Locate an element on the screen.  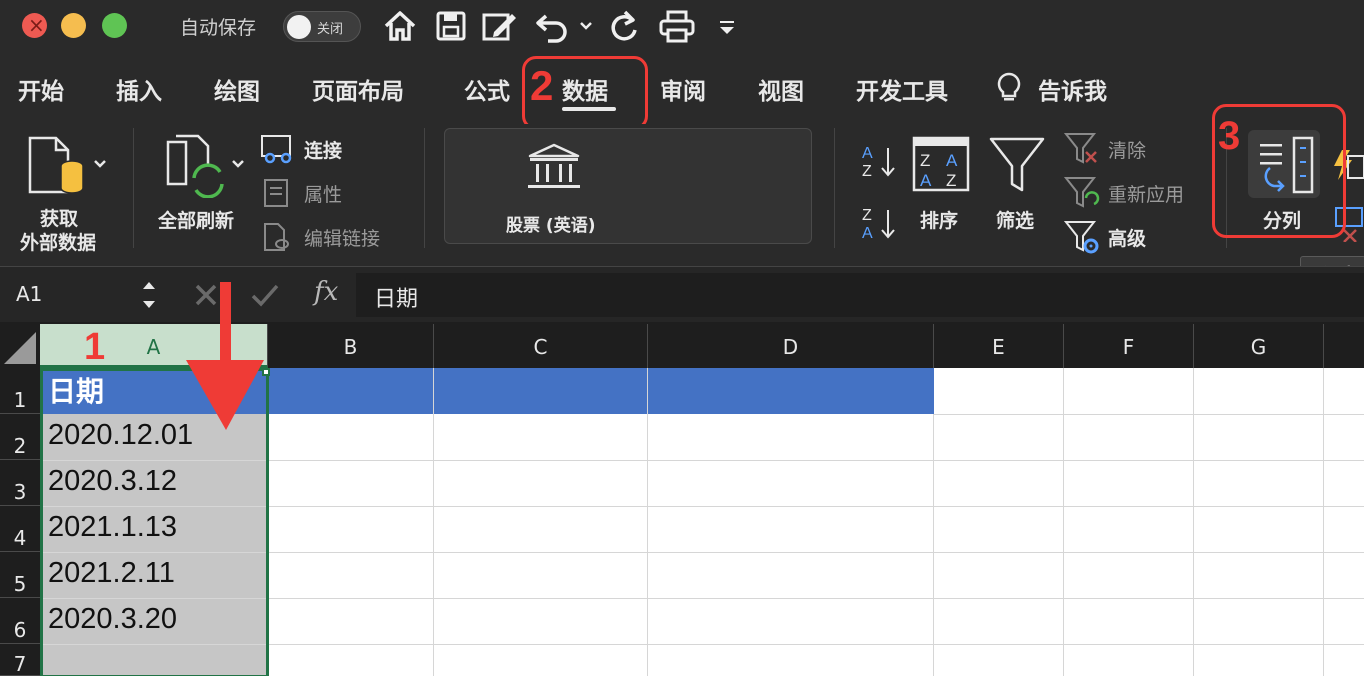
stocks-data-type-gallery is located at coordinates (628, 186).